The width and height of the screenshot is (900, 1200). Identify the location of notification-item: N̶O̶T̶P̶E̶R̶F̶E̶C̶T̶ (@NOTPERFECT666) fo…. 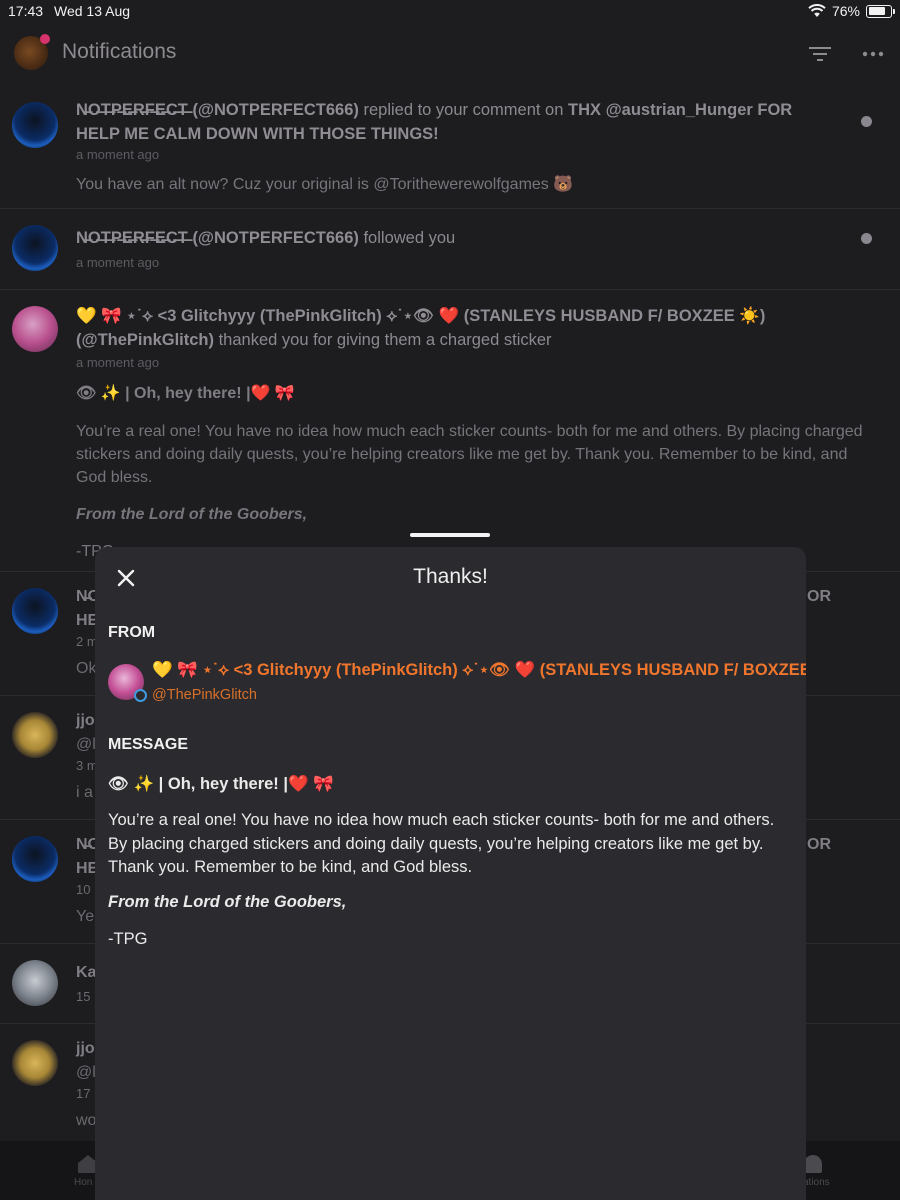
(450, 249).